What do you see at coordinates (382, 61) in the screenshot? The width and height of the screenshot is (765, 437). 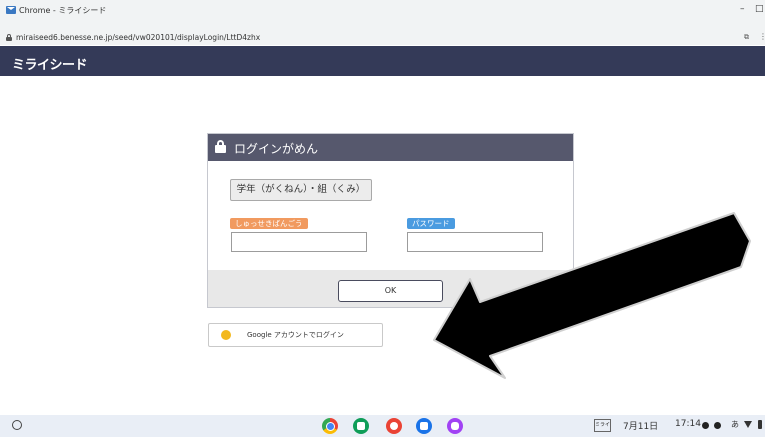 I see `app-header: ミライシード` at bounding box center [382, 61].